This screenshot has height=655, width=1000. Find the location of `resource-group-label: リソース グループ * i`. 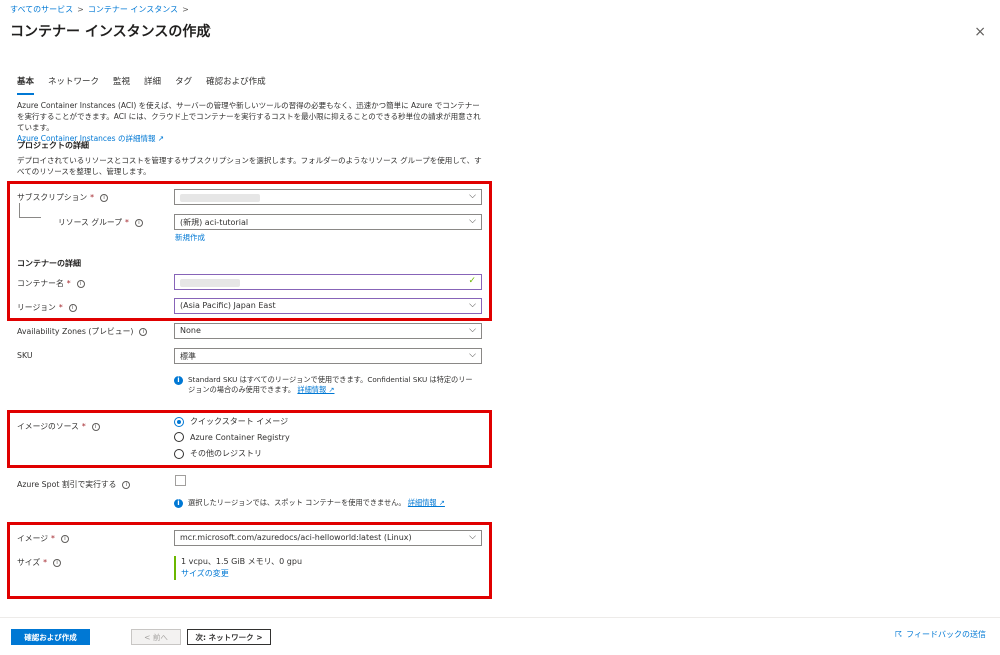

resource-group-label: リソース グループ * i is located at coordinates (100, 222).